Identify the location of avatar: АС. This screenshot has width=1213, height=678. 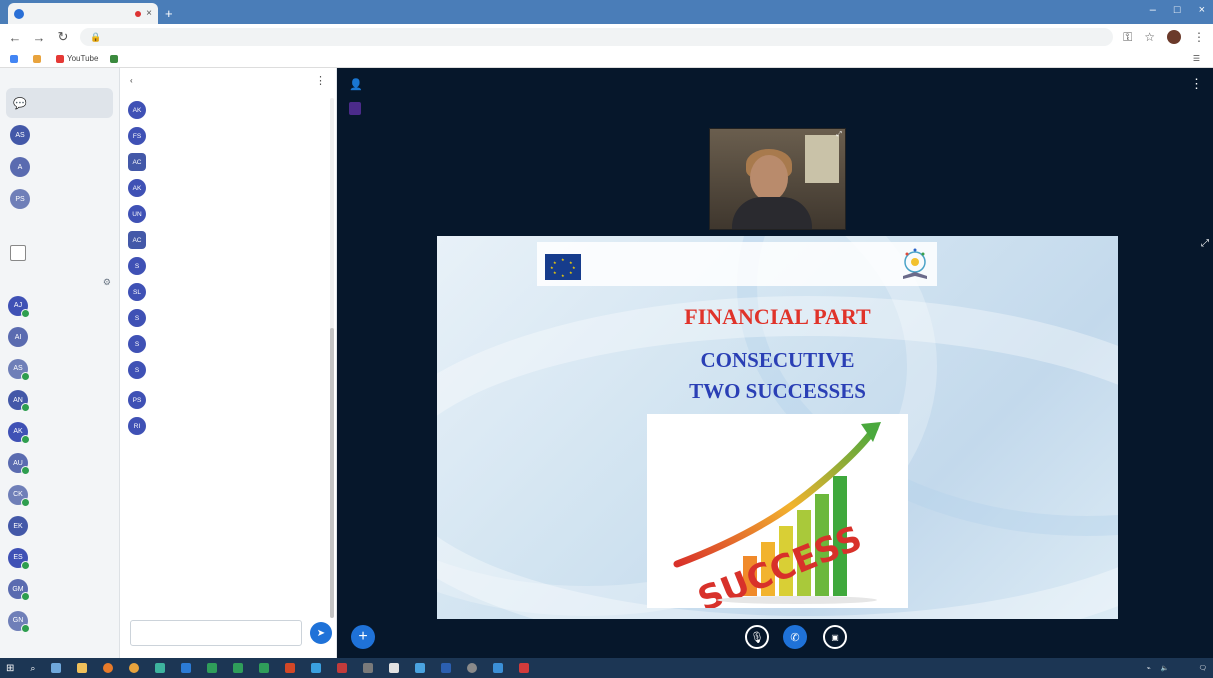
(137, 240).